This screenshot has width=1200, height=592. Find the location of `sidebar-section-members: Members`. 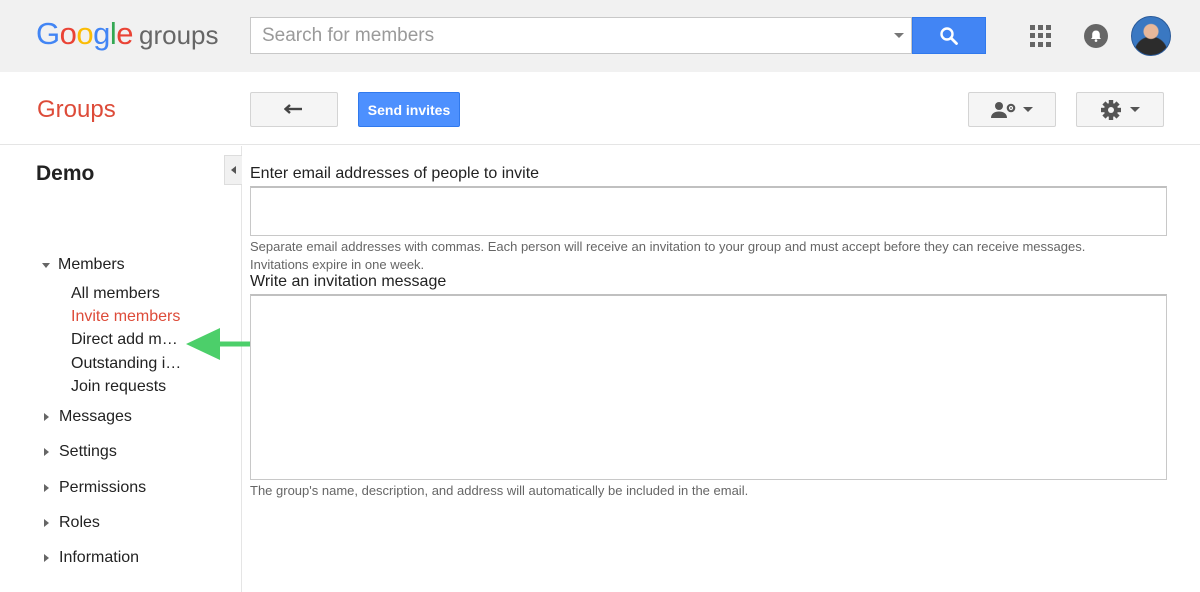

sidebar-section-members: Members is located at coordinates (83, 265).